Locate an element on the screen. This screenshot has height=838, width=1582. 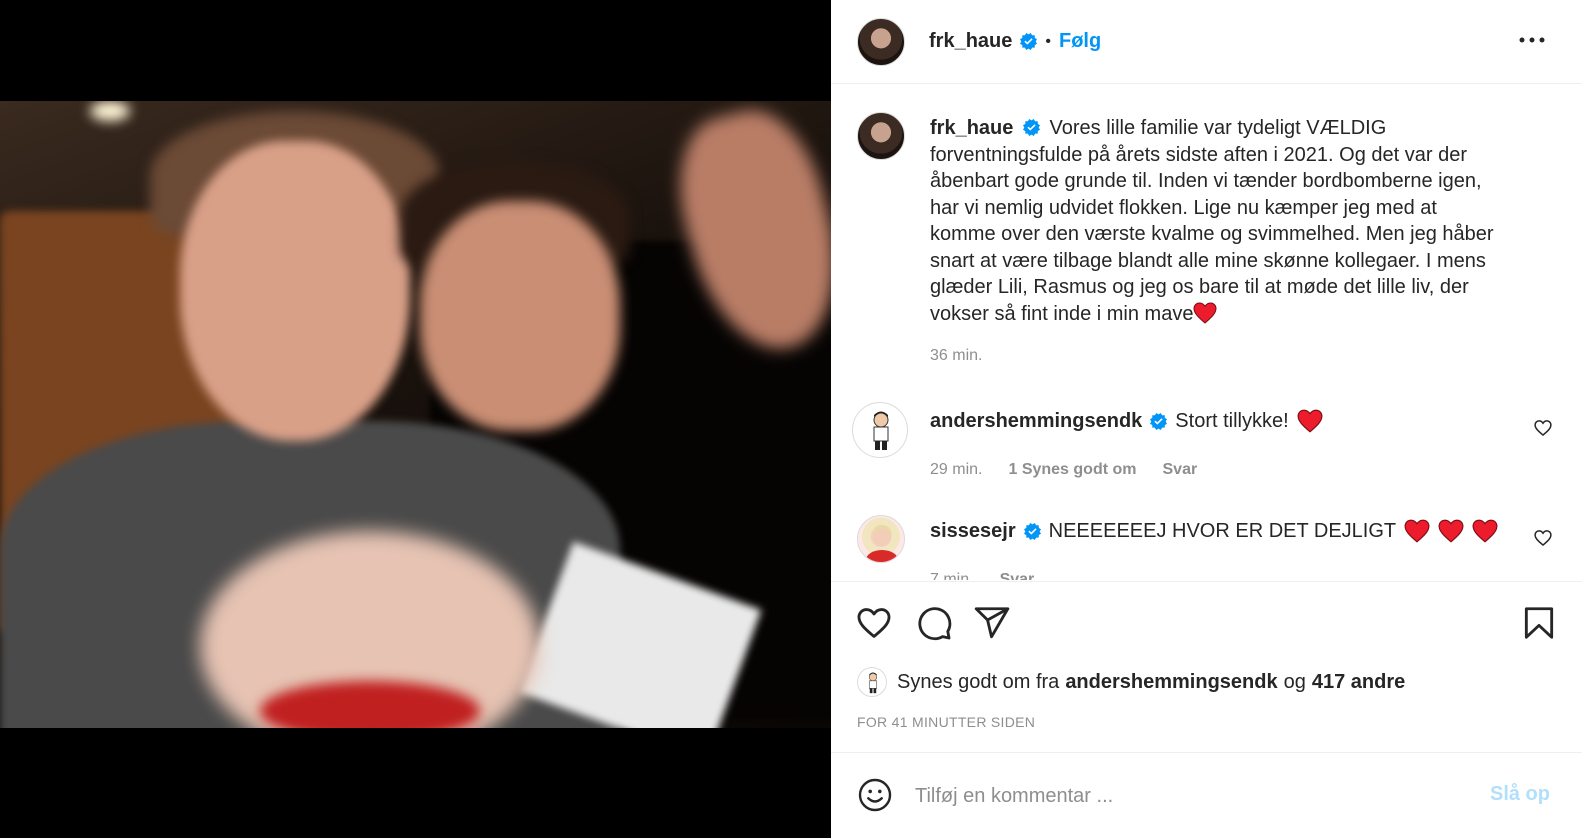
author-avatar is located at coordinates (881, 42).